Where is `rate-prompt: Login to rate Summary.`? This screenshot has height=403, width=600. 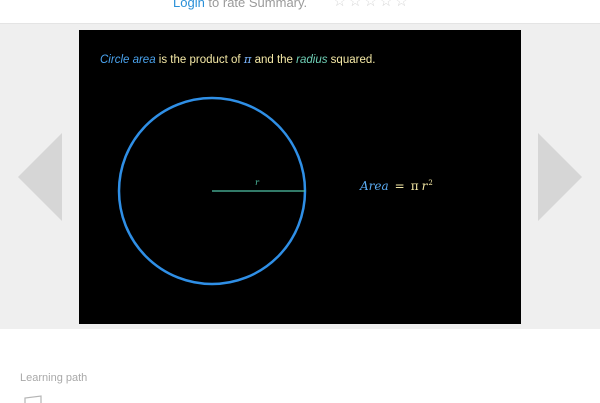 rate-prompt: Login to rate Summary. is located at coordinates (240, 5).